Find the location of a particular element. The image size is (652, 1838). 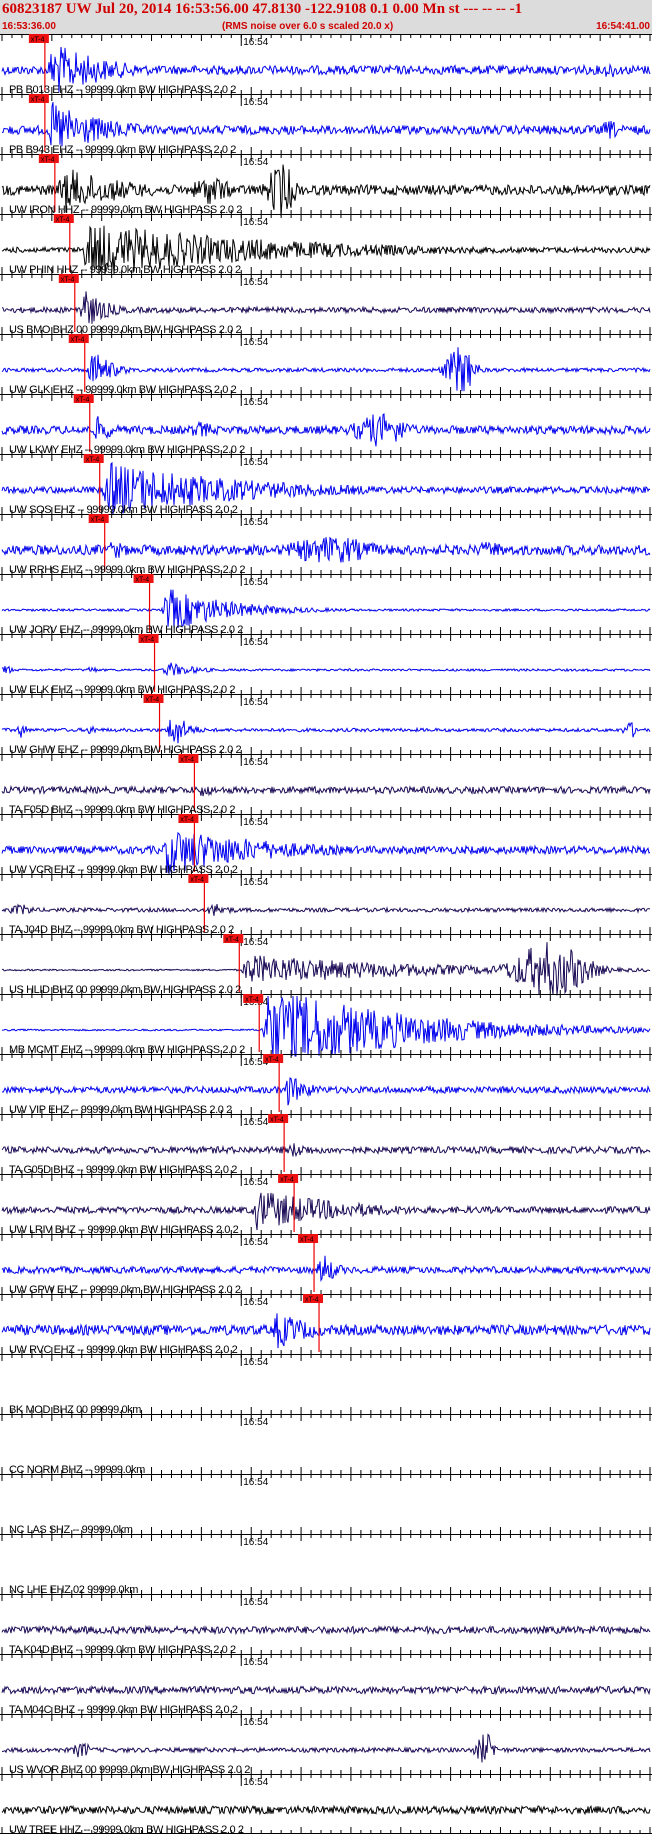

end-time-label: 16:54:41.00 is located at coordinates (623, 26).